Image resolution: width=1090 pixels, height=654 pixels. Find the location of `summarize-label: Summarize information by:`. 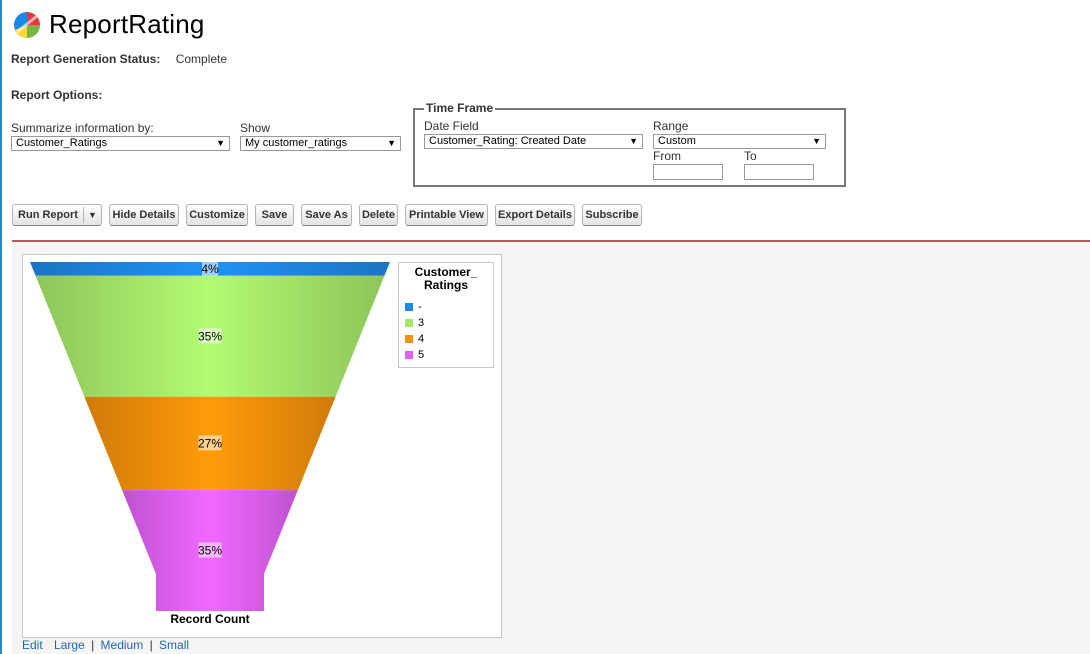

summarize-label: Summarize information by: is located at coordinates (82, 128).